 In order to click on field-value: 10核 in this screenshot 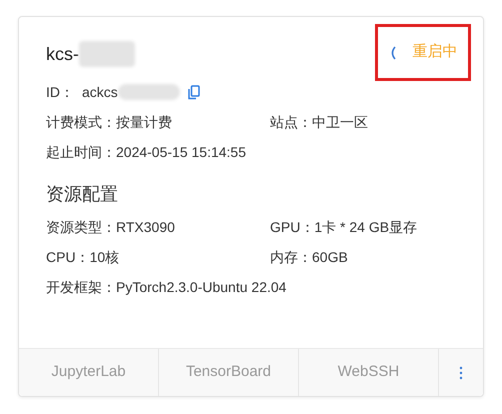, I will do `click(105, 257)`.